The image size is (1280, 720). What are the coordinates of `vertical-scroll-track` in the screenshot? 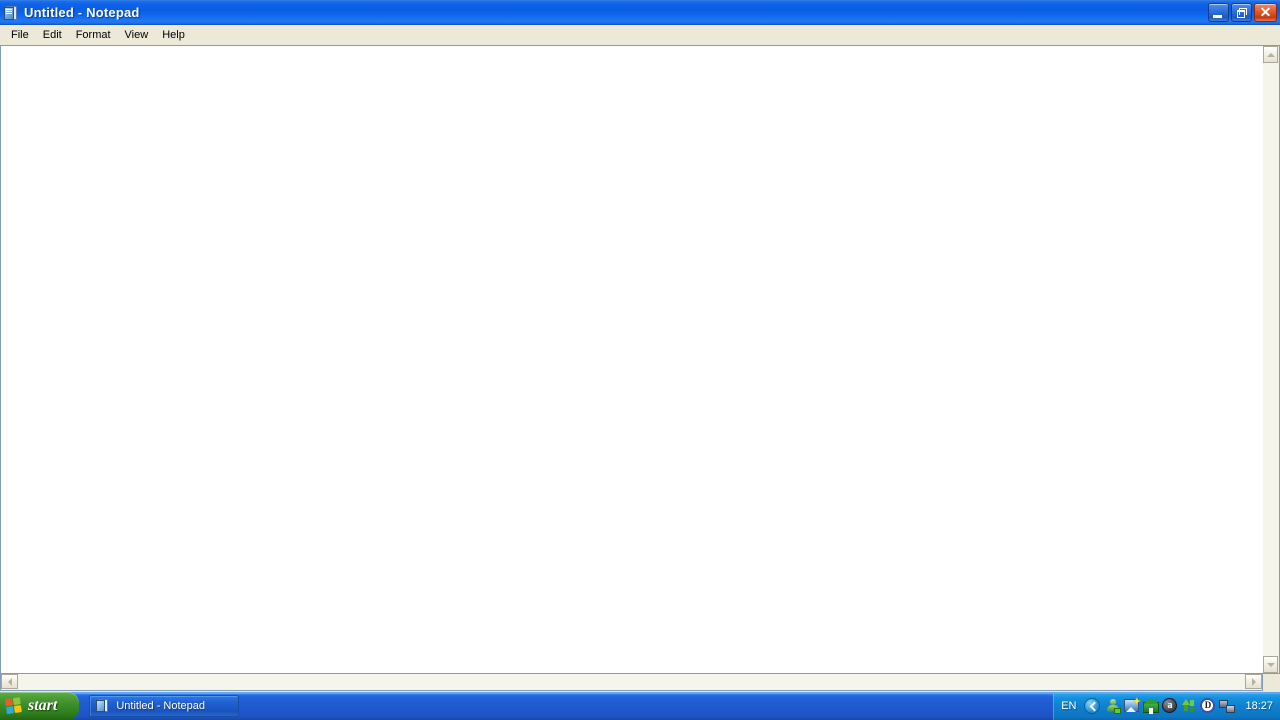 It's located at (1271, 359).